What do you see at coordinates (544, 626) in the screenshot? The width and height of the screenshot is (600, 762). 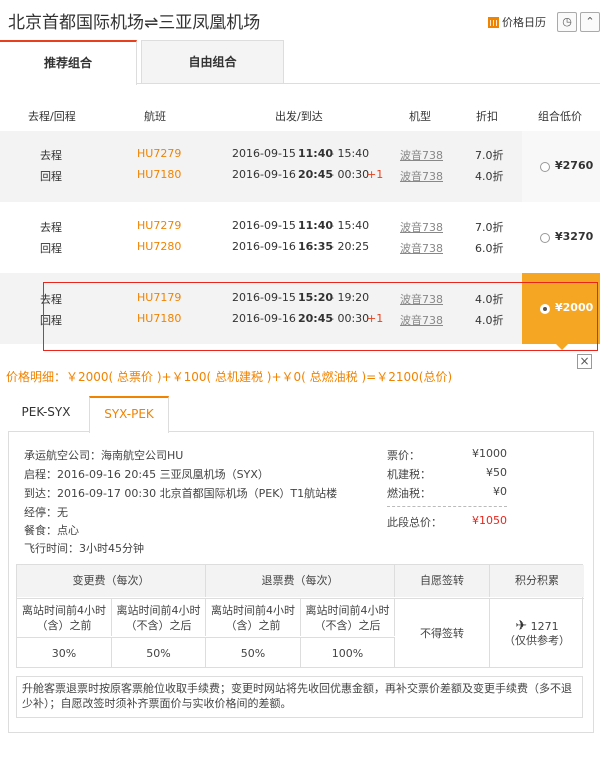 I see `points-value: 1271` at bounding box center [544, 626].